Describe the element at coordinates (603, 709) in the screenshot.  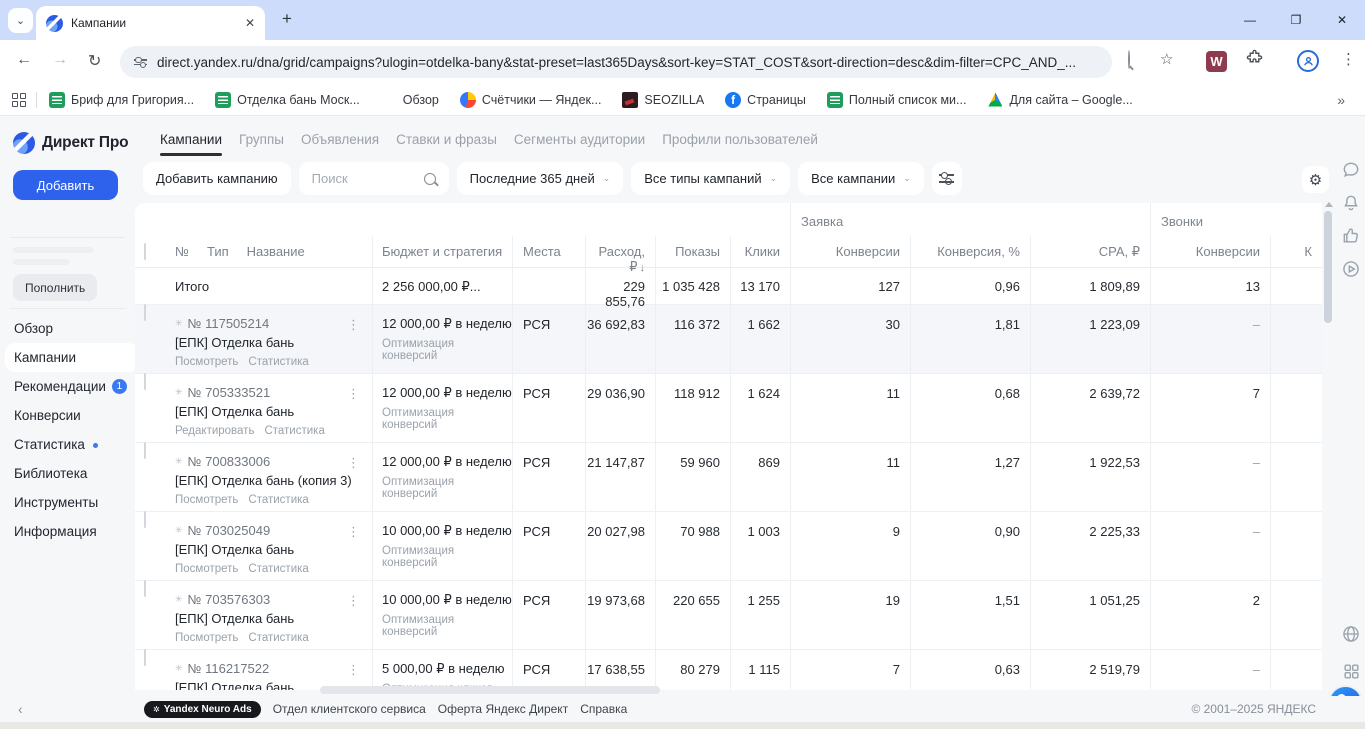
I see `footer-link-help: Справка` at that location.